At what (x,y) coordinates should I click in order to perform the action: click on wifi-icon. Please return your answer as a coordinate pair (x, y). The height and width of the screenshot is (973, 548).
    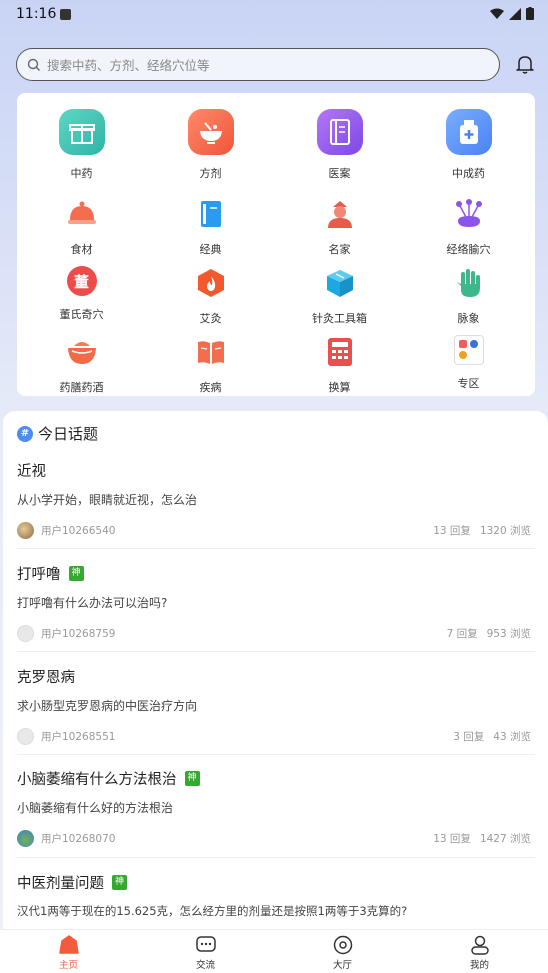
    Looking at the image, I should click on (497, 13).